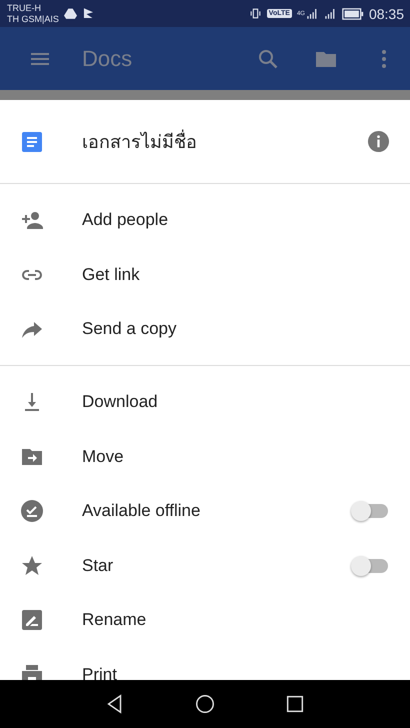 The height and width of the screenshot is (728, 410). Describe the element at coordinates (205, 664) in the screenshot. I see `menu-item: Print` at that location.